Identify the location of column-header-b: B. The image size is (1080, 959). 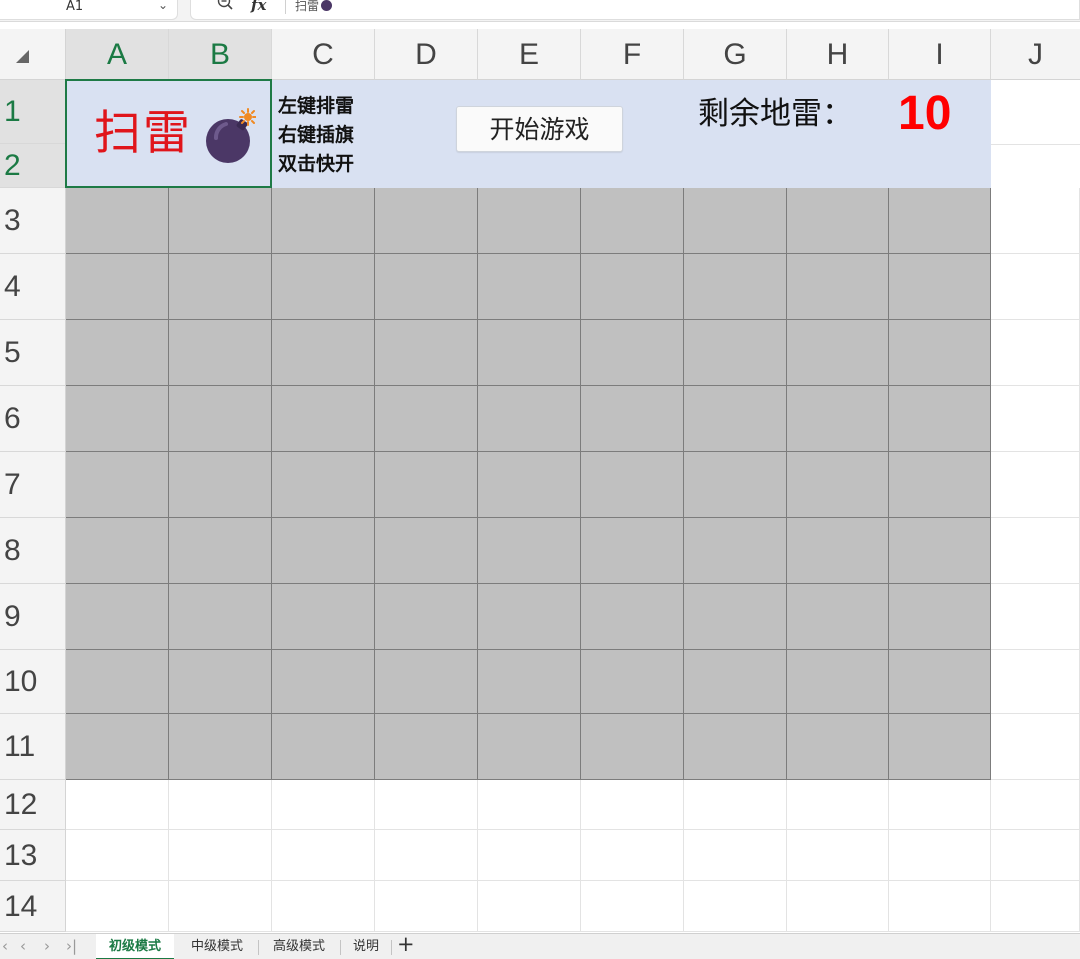
(220, 54).